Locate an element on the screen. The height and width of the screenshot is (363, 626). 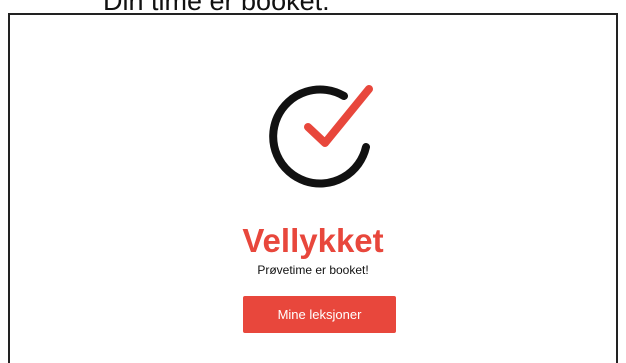
success-message: Prøvetime er booket! is located at coordinates (313, 270).